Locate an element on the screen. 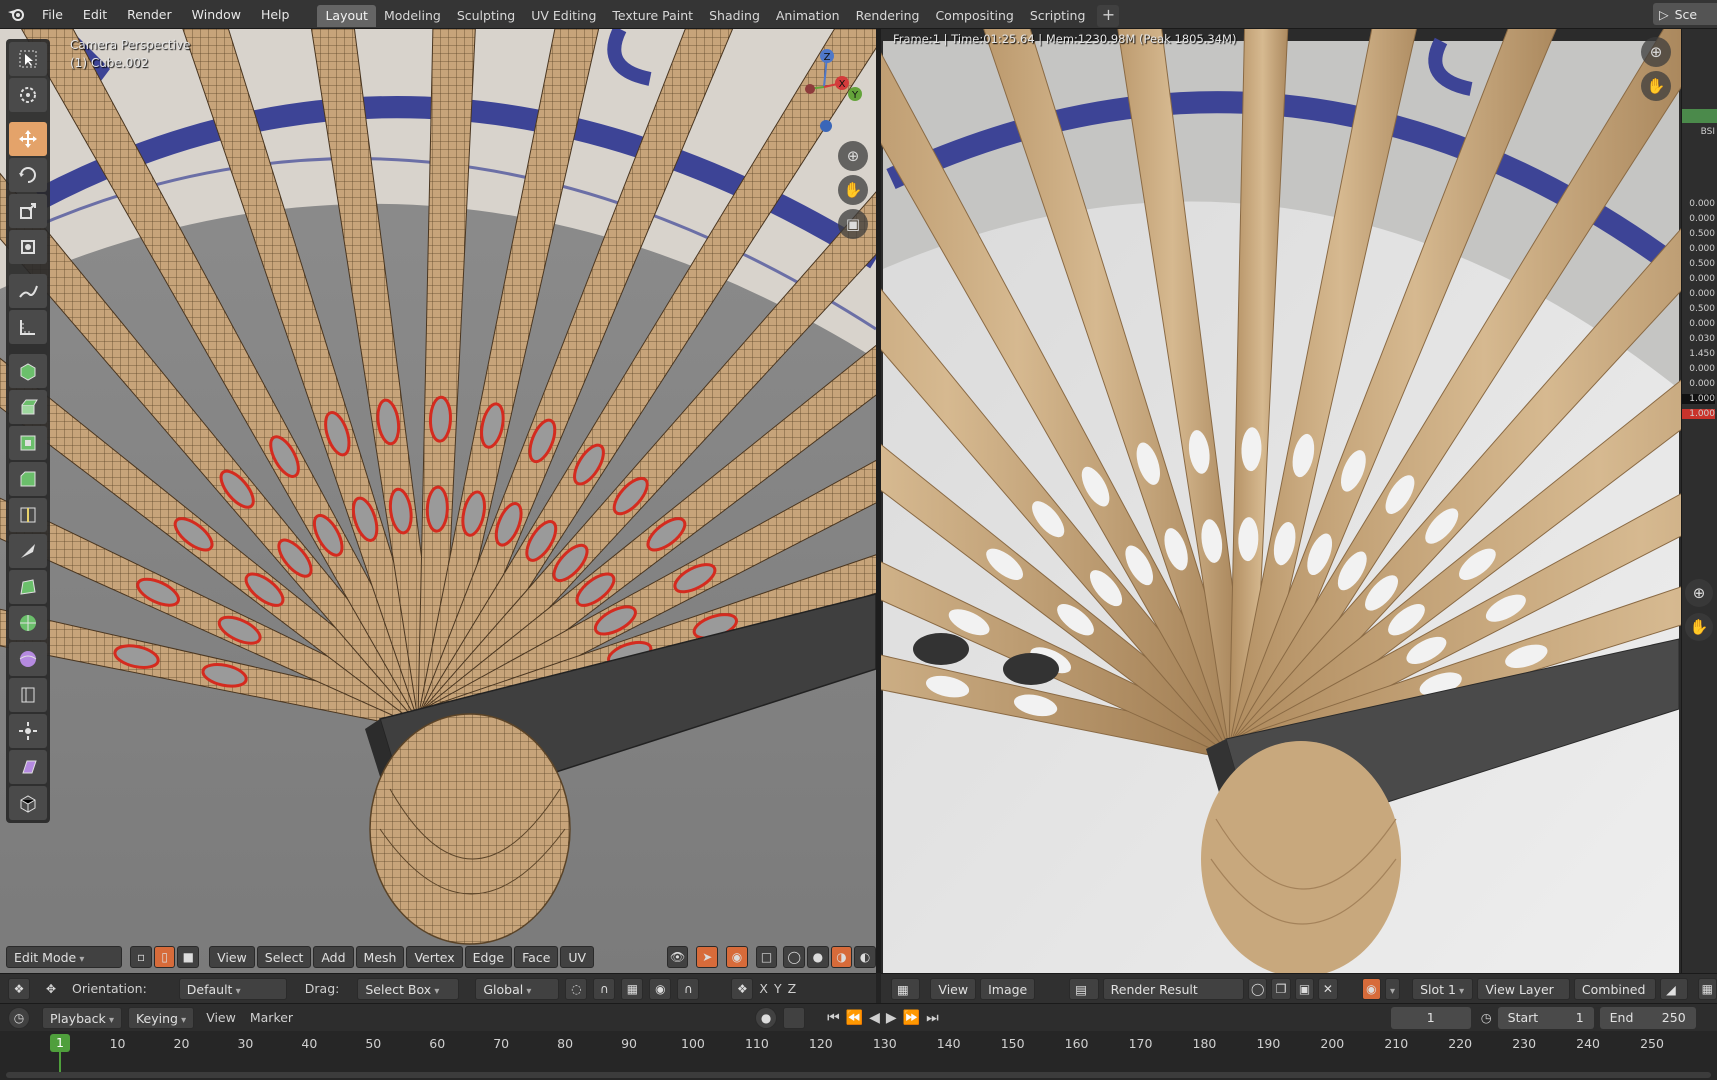  image-pan-hand-icon: ✋ is located at coordinates (1656, 86).